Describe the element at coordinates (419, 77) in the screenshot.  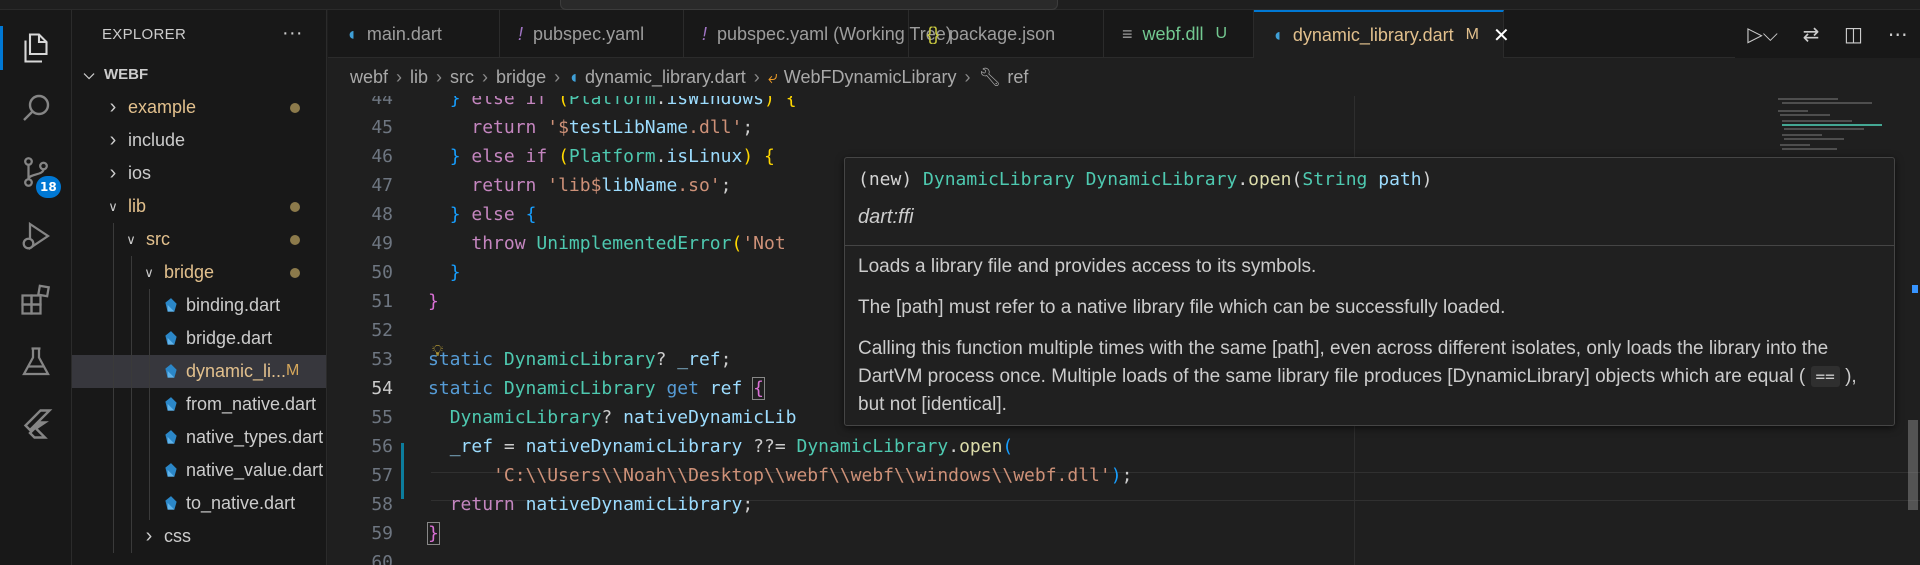
I see `crumb-lib: lib` at that location.